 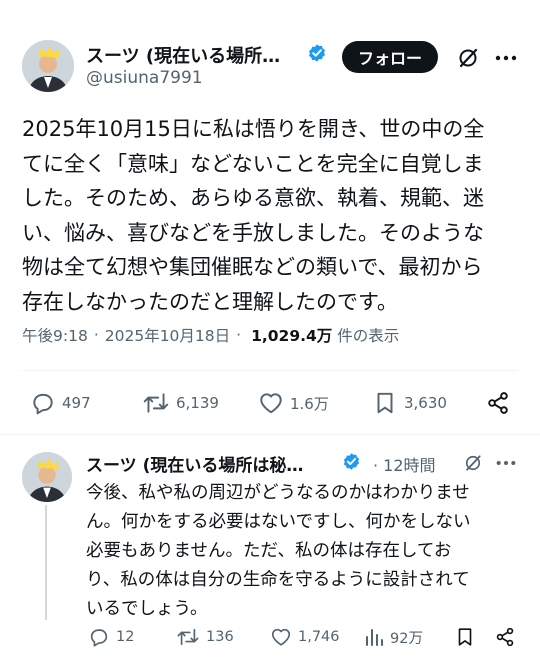 I want to click on reply-reply-count: 12, so click(x=125, y=637).